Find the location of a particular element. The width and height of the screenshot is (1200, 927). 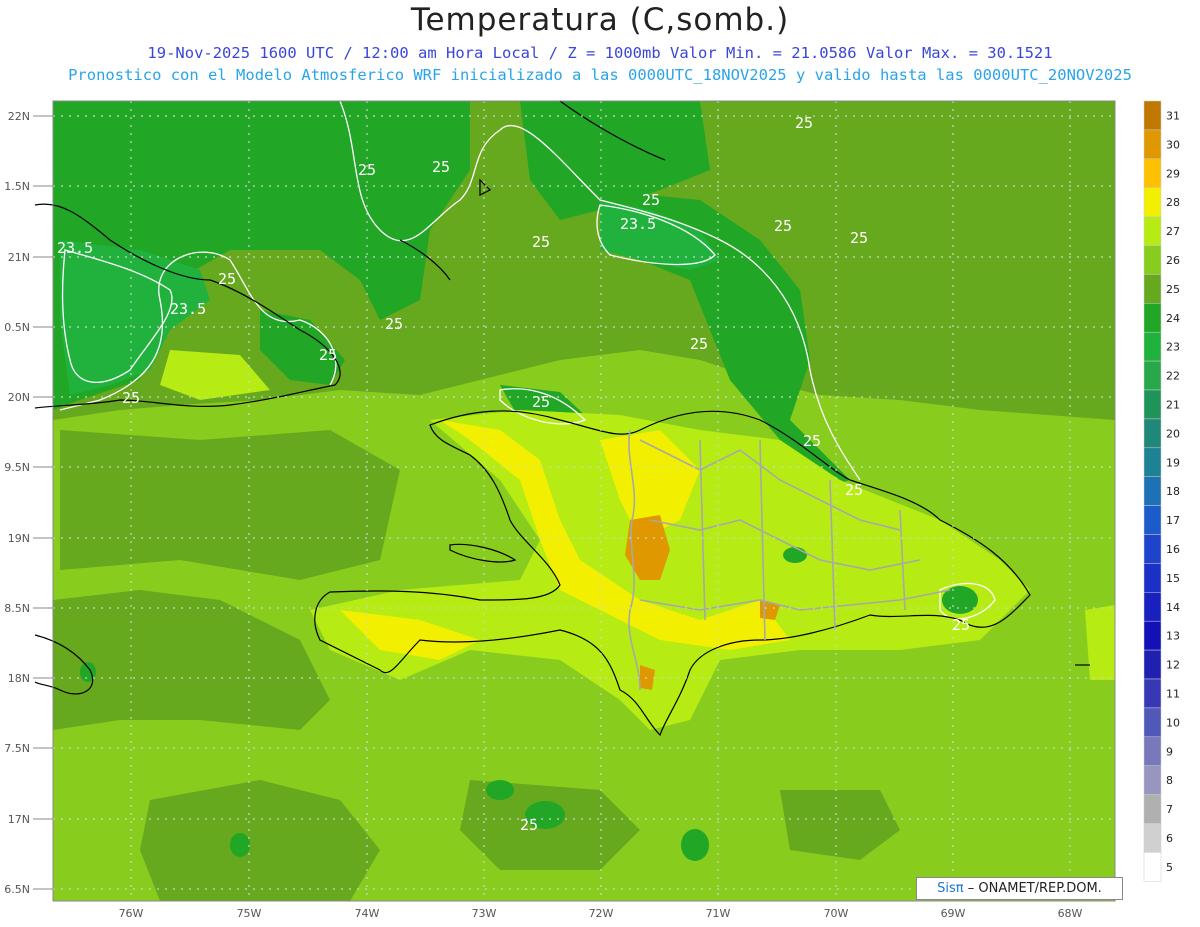

lat-label: 20N is located at coordinates (19, 397).